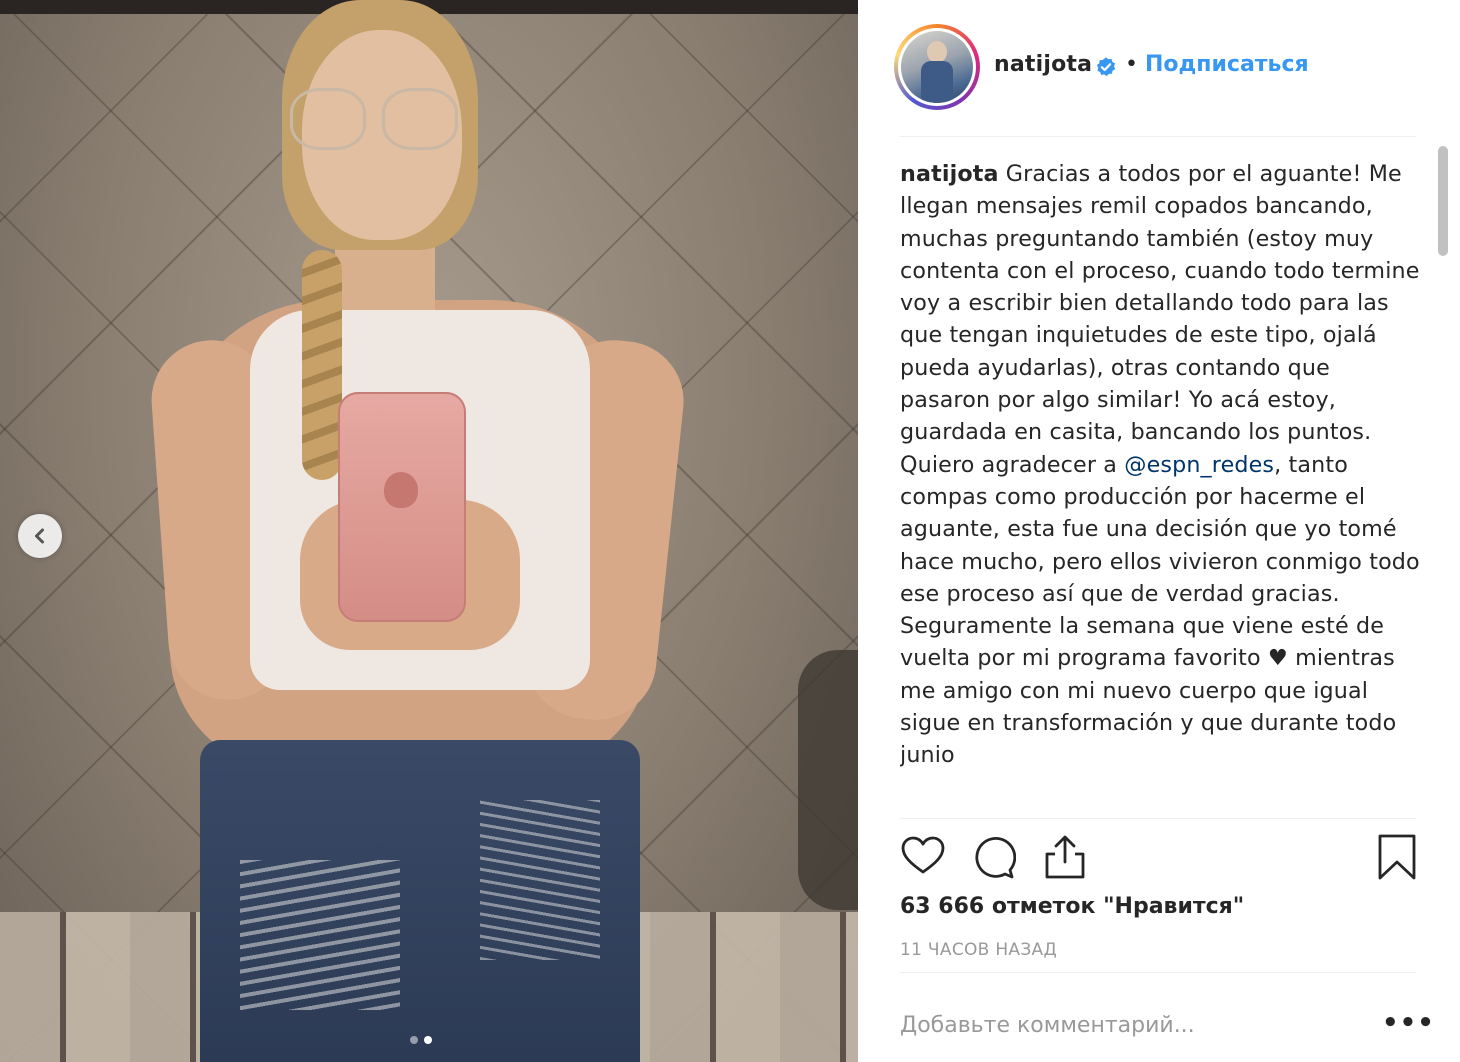  What do you see at coordinates (1397, 857) in the screenshot?
I see `bookmark-icon` at bounding box center [1397, 857].